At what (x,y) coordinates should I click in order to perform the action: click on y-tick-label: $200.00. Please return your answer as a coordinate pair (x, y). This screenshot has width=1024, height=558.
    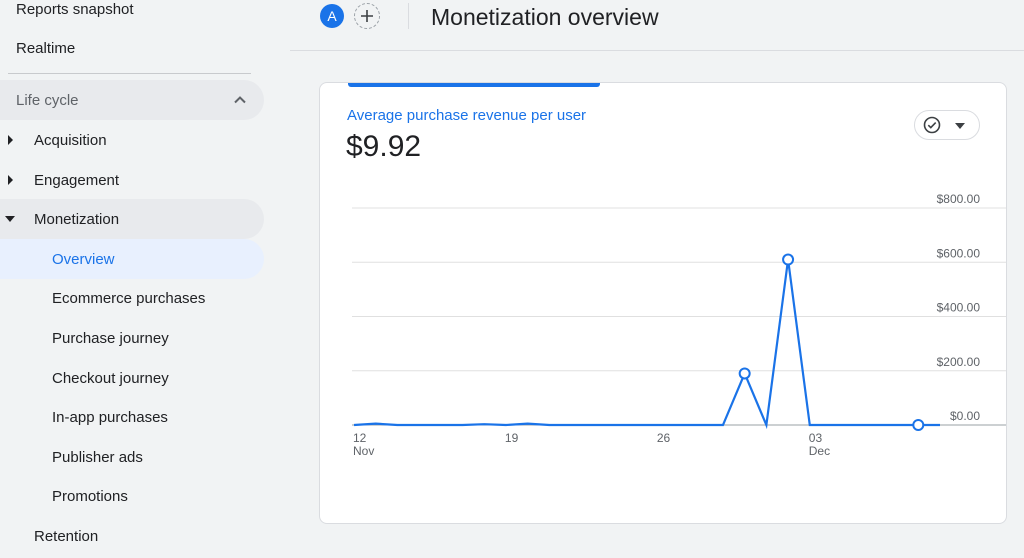
    Looking at the image, I should click on (959, 362).